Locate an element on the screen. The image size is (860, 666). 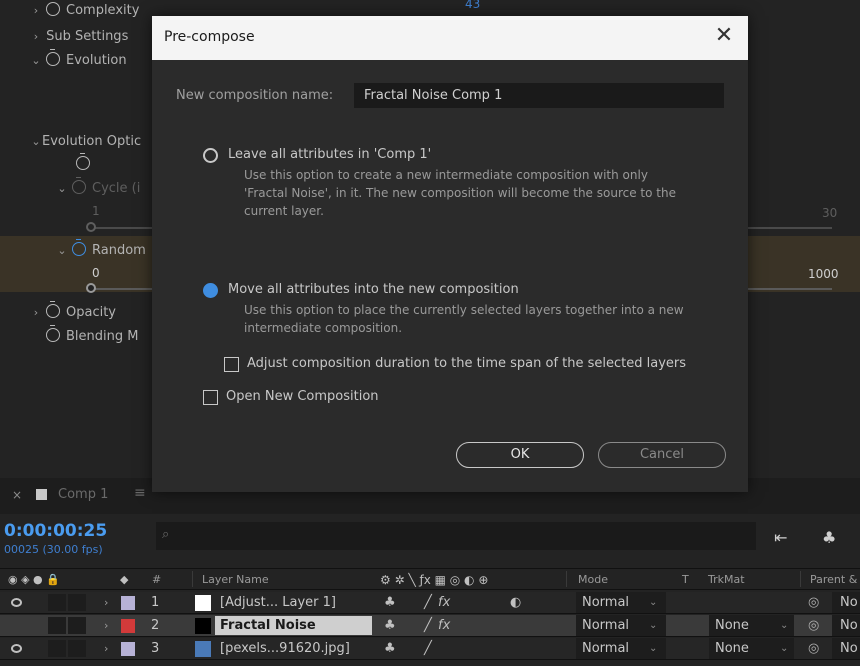
leave-attributes-radio is located at coordinates (210, 155).